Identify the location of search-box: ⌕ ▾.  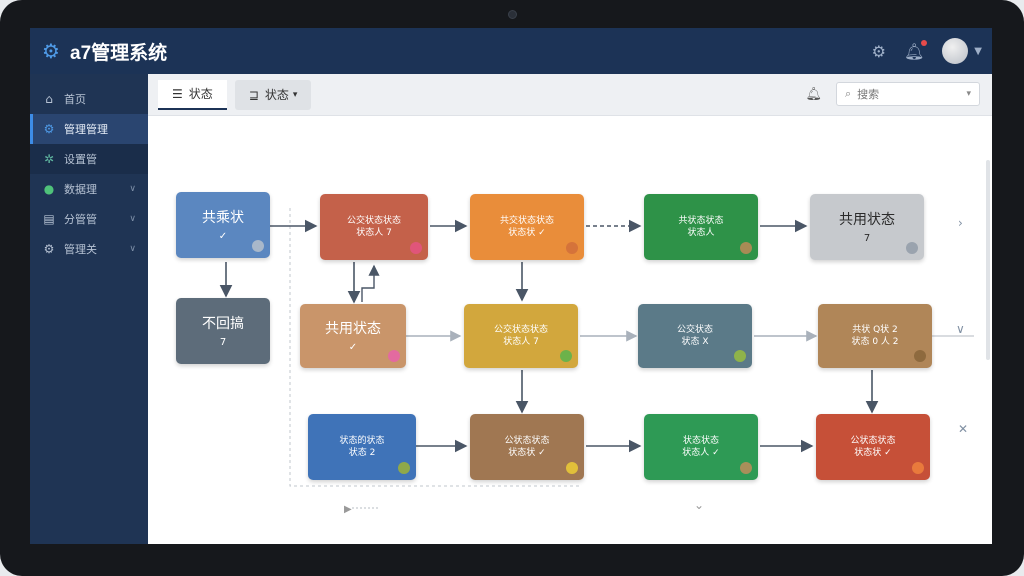
(908, 94).